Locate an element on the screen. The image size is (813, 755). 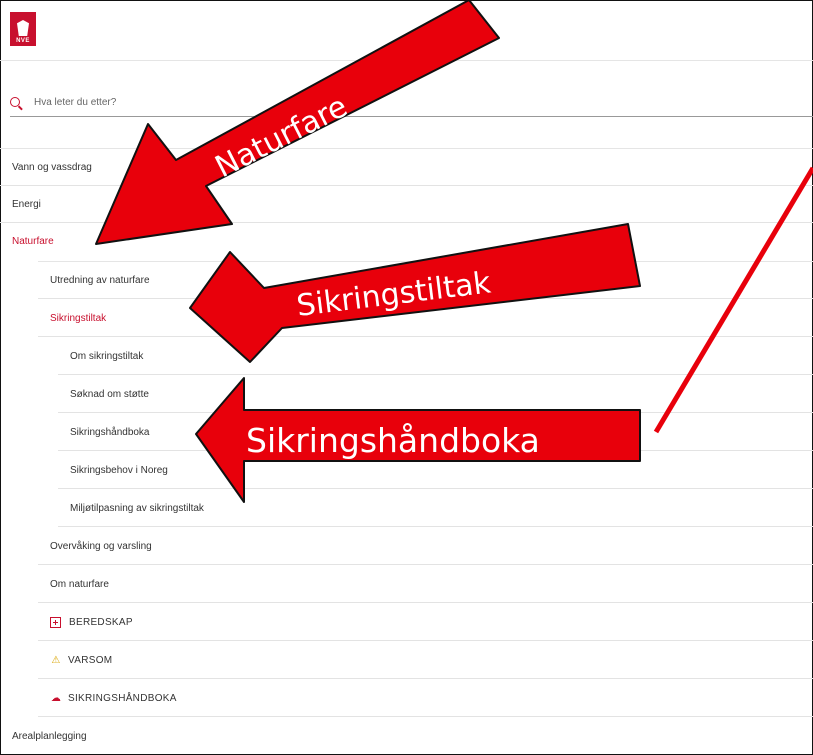
annotation-label: Sikringshåndboka is located at coordinates (393, 440).